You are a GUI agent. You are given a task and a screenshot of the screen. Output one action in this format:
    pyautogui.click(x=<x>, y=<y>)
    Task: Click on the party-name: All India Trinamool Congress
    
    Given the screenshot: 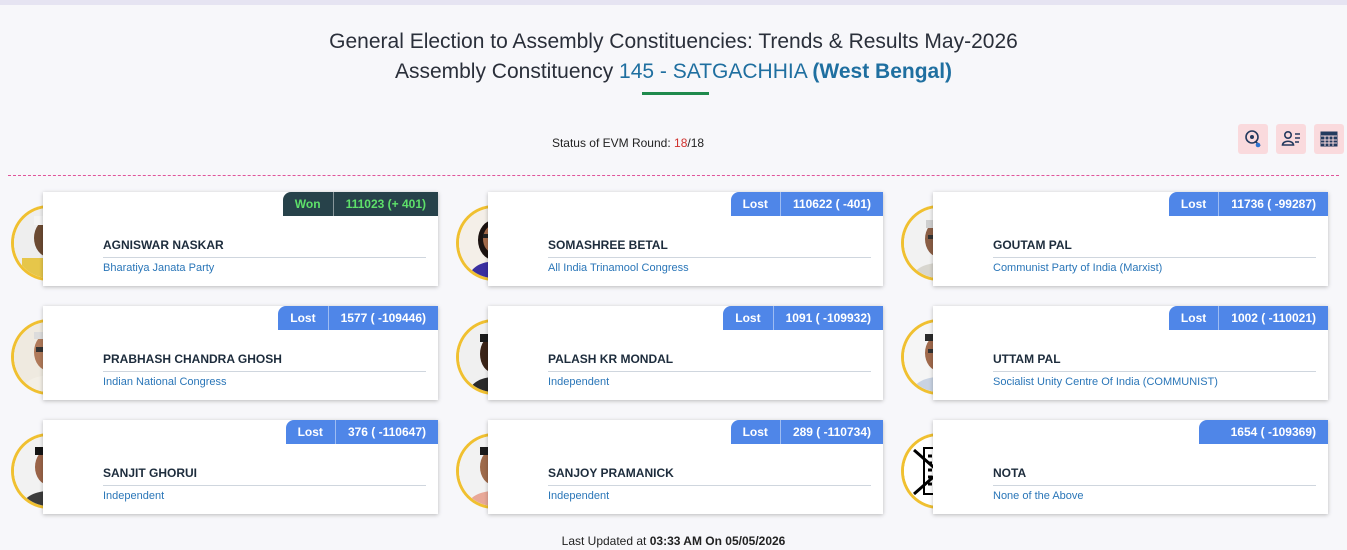 What is the action you would take?
    pyautogui.click(x=618, y=268)
    